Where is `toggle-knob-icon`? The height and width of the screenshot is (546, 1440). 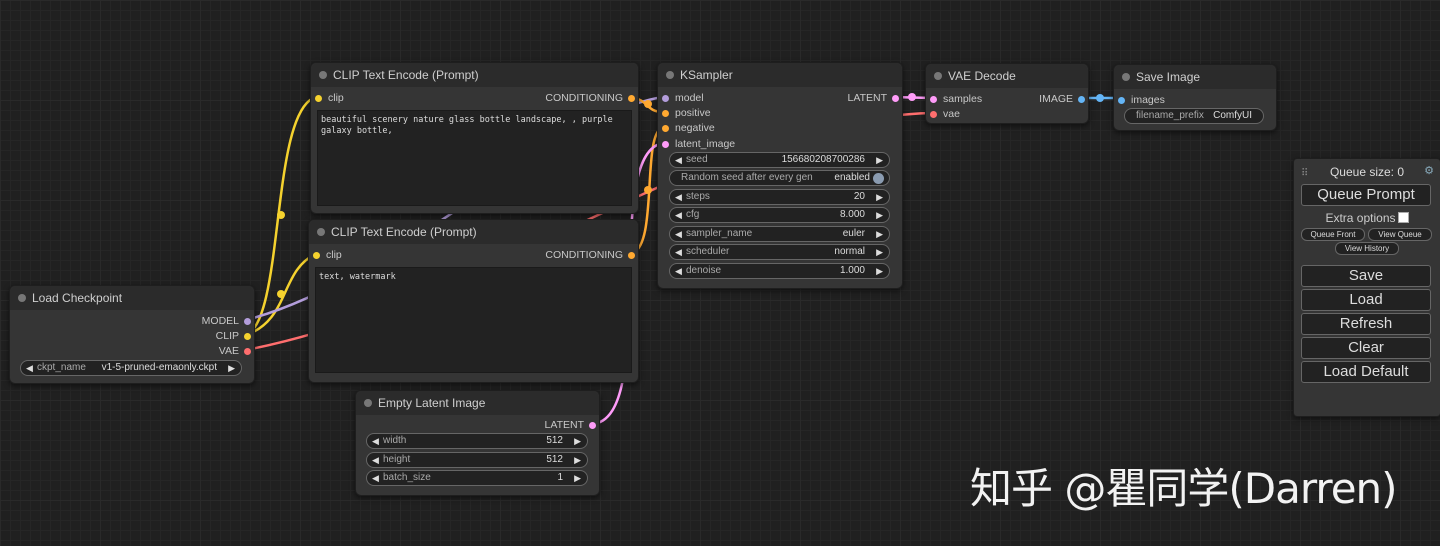 toggle-knob-icon is located at coordinates (878, 178).